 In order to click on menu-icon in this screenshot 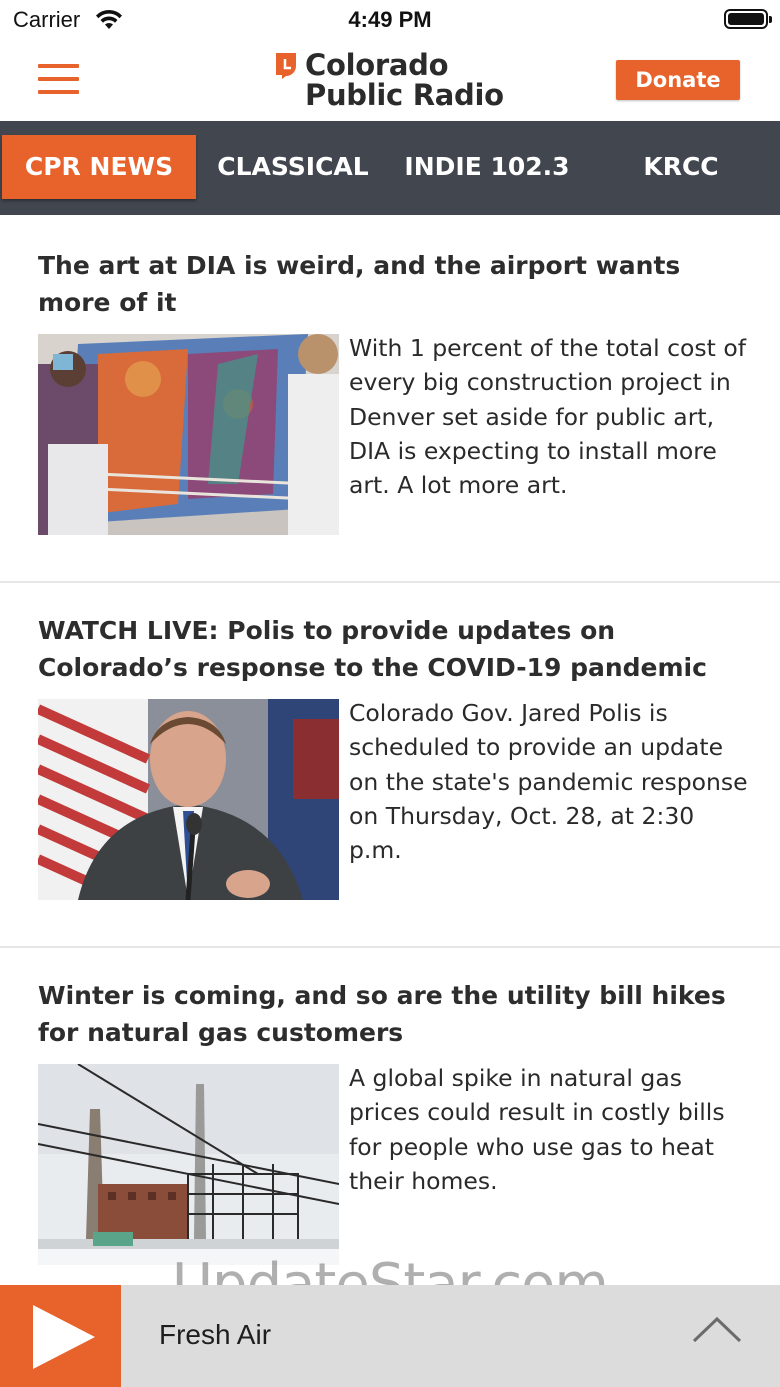, I will do `click(58, 79)`.